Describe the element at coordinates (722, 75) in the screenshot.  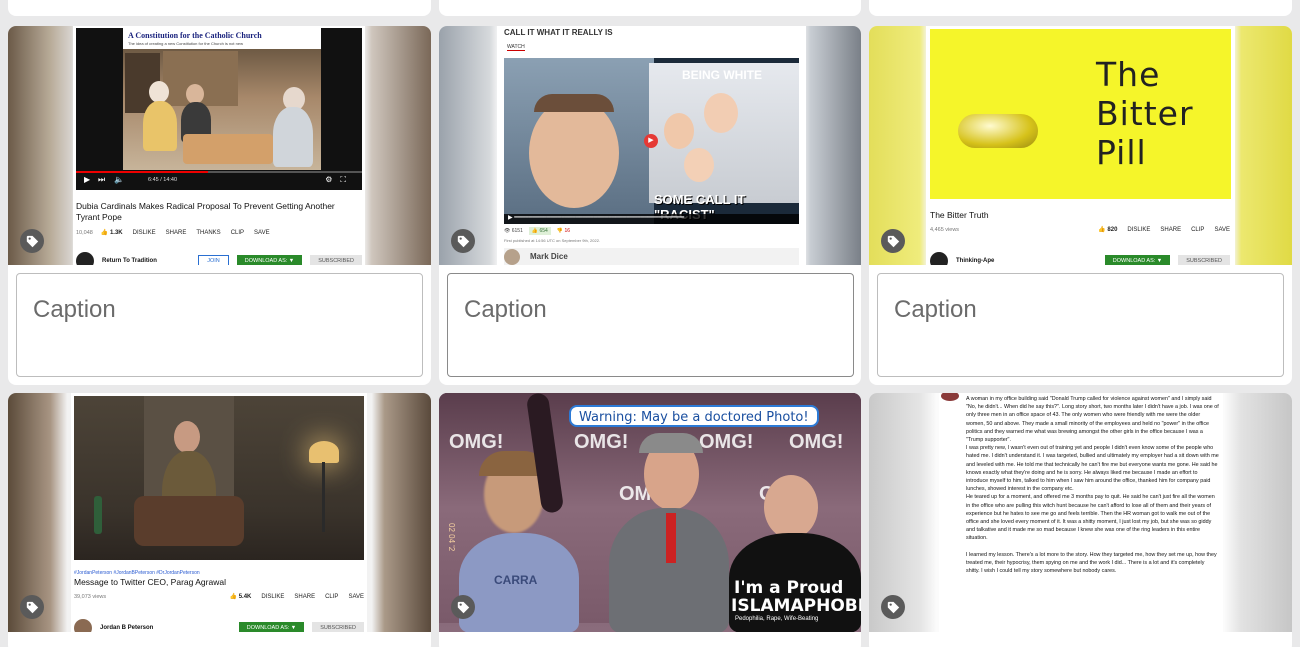
I see `overlay-text-top: BEING WHITE` at that location.